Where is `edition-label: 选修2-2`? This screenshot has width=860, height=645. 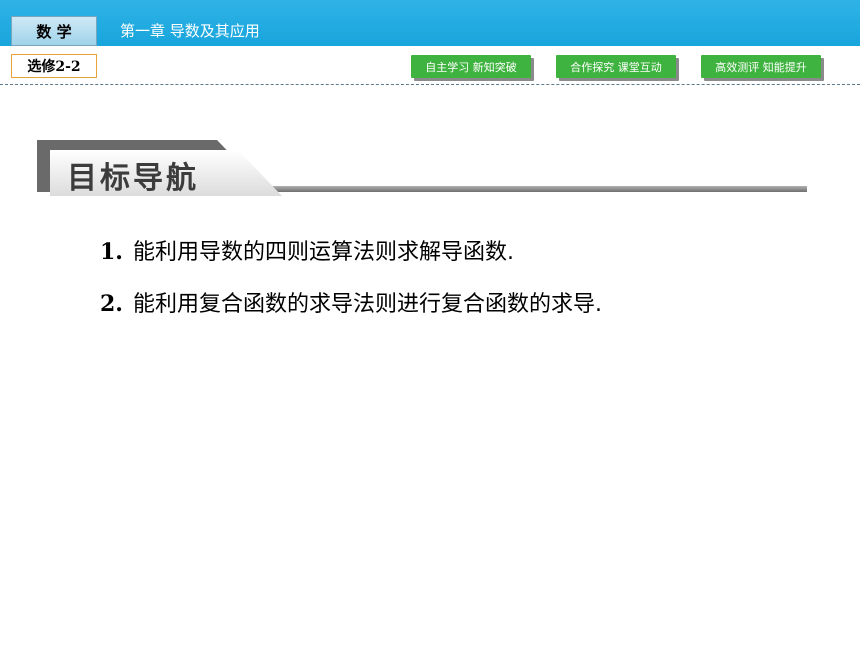 edition-label: 选修2-2 is located at coordinates (54, 66).